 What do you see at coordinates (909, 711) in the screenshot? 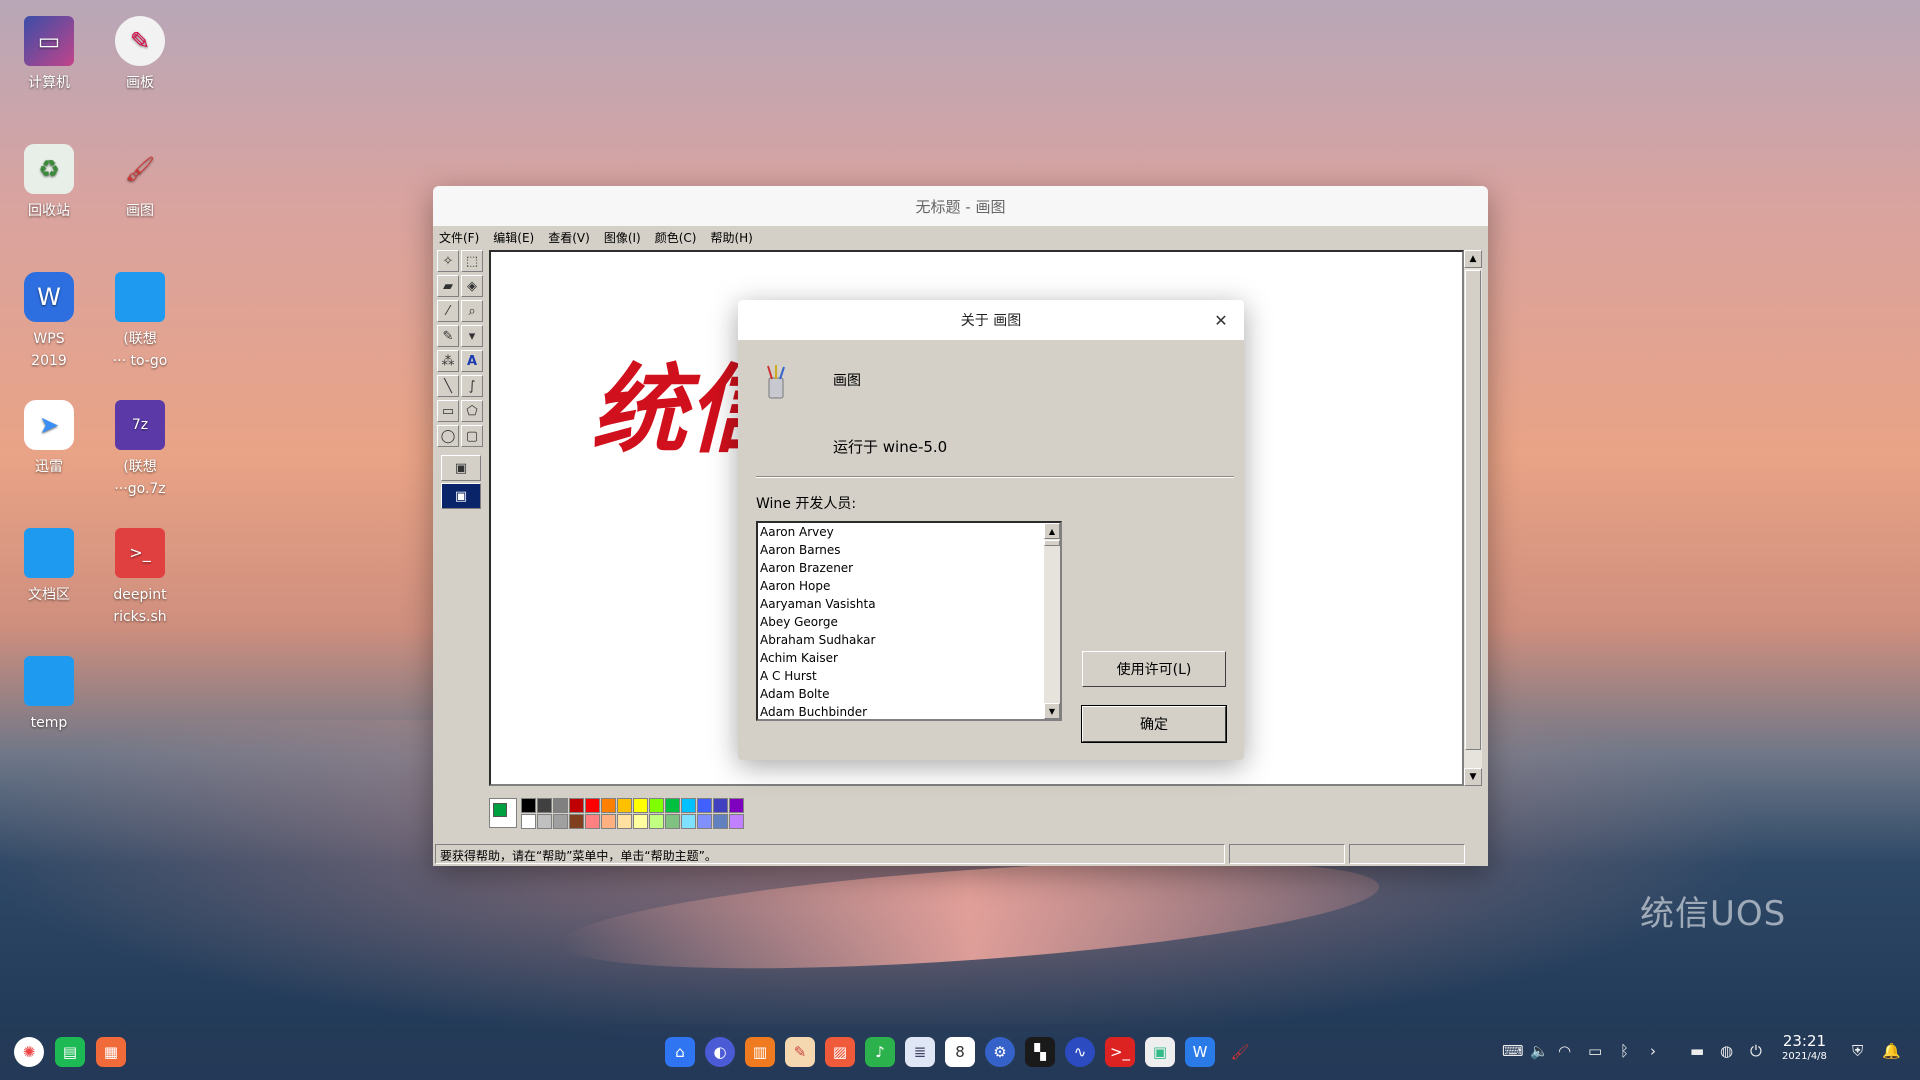
I see `developer-list-item: Adam Buchbinder` at bounding box center [909, 711].